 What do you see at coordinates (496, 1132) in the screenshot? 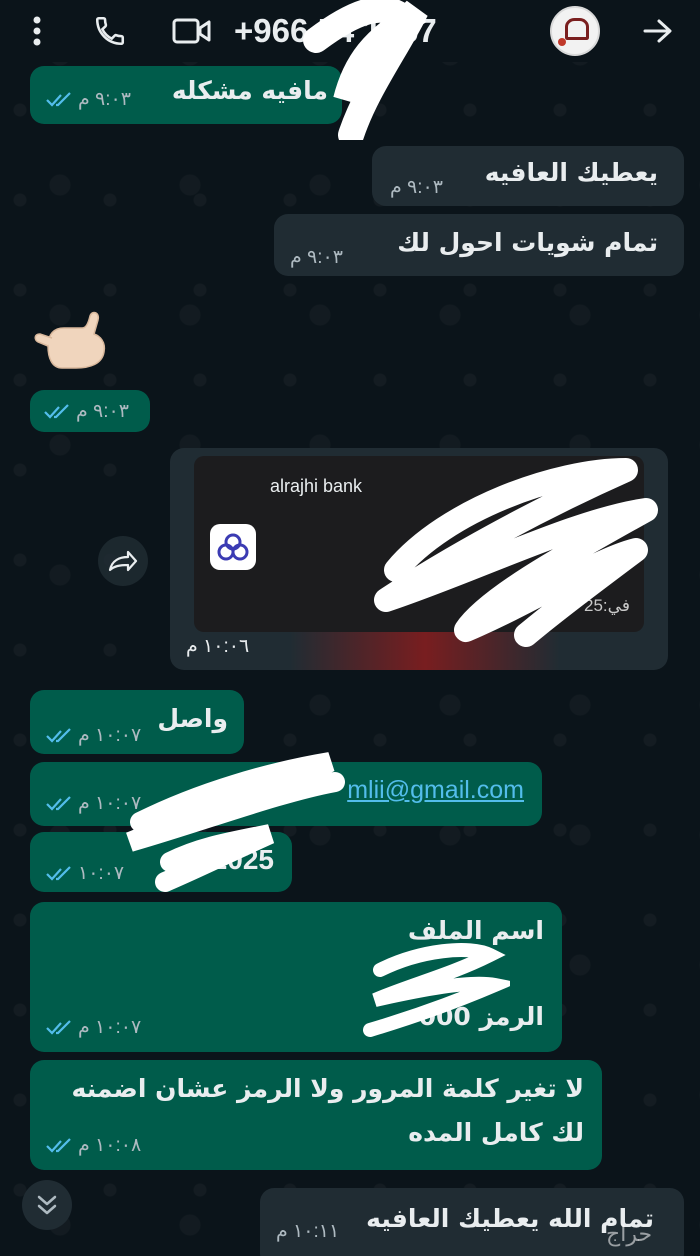
I see `message-line: لك كامل المده` at bounding box center [496, 1132].